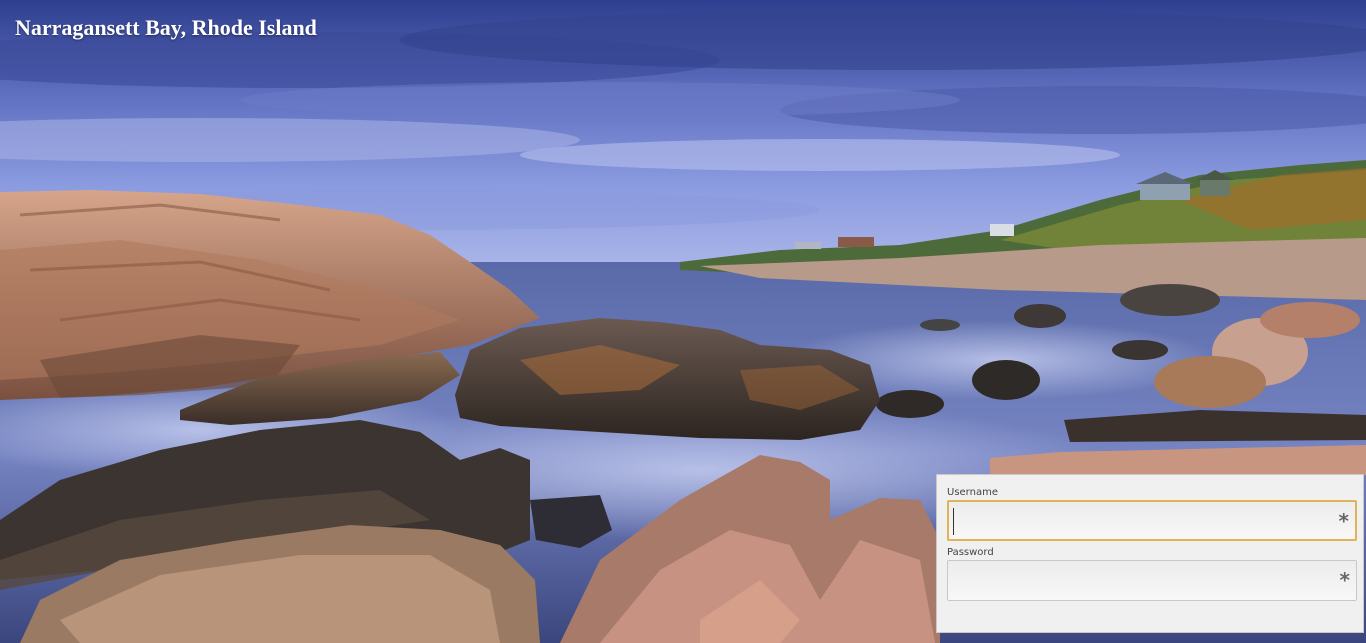 This screenshot has width=1366, height=643. I want to click on password-label: Password, so click(970, 552).